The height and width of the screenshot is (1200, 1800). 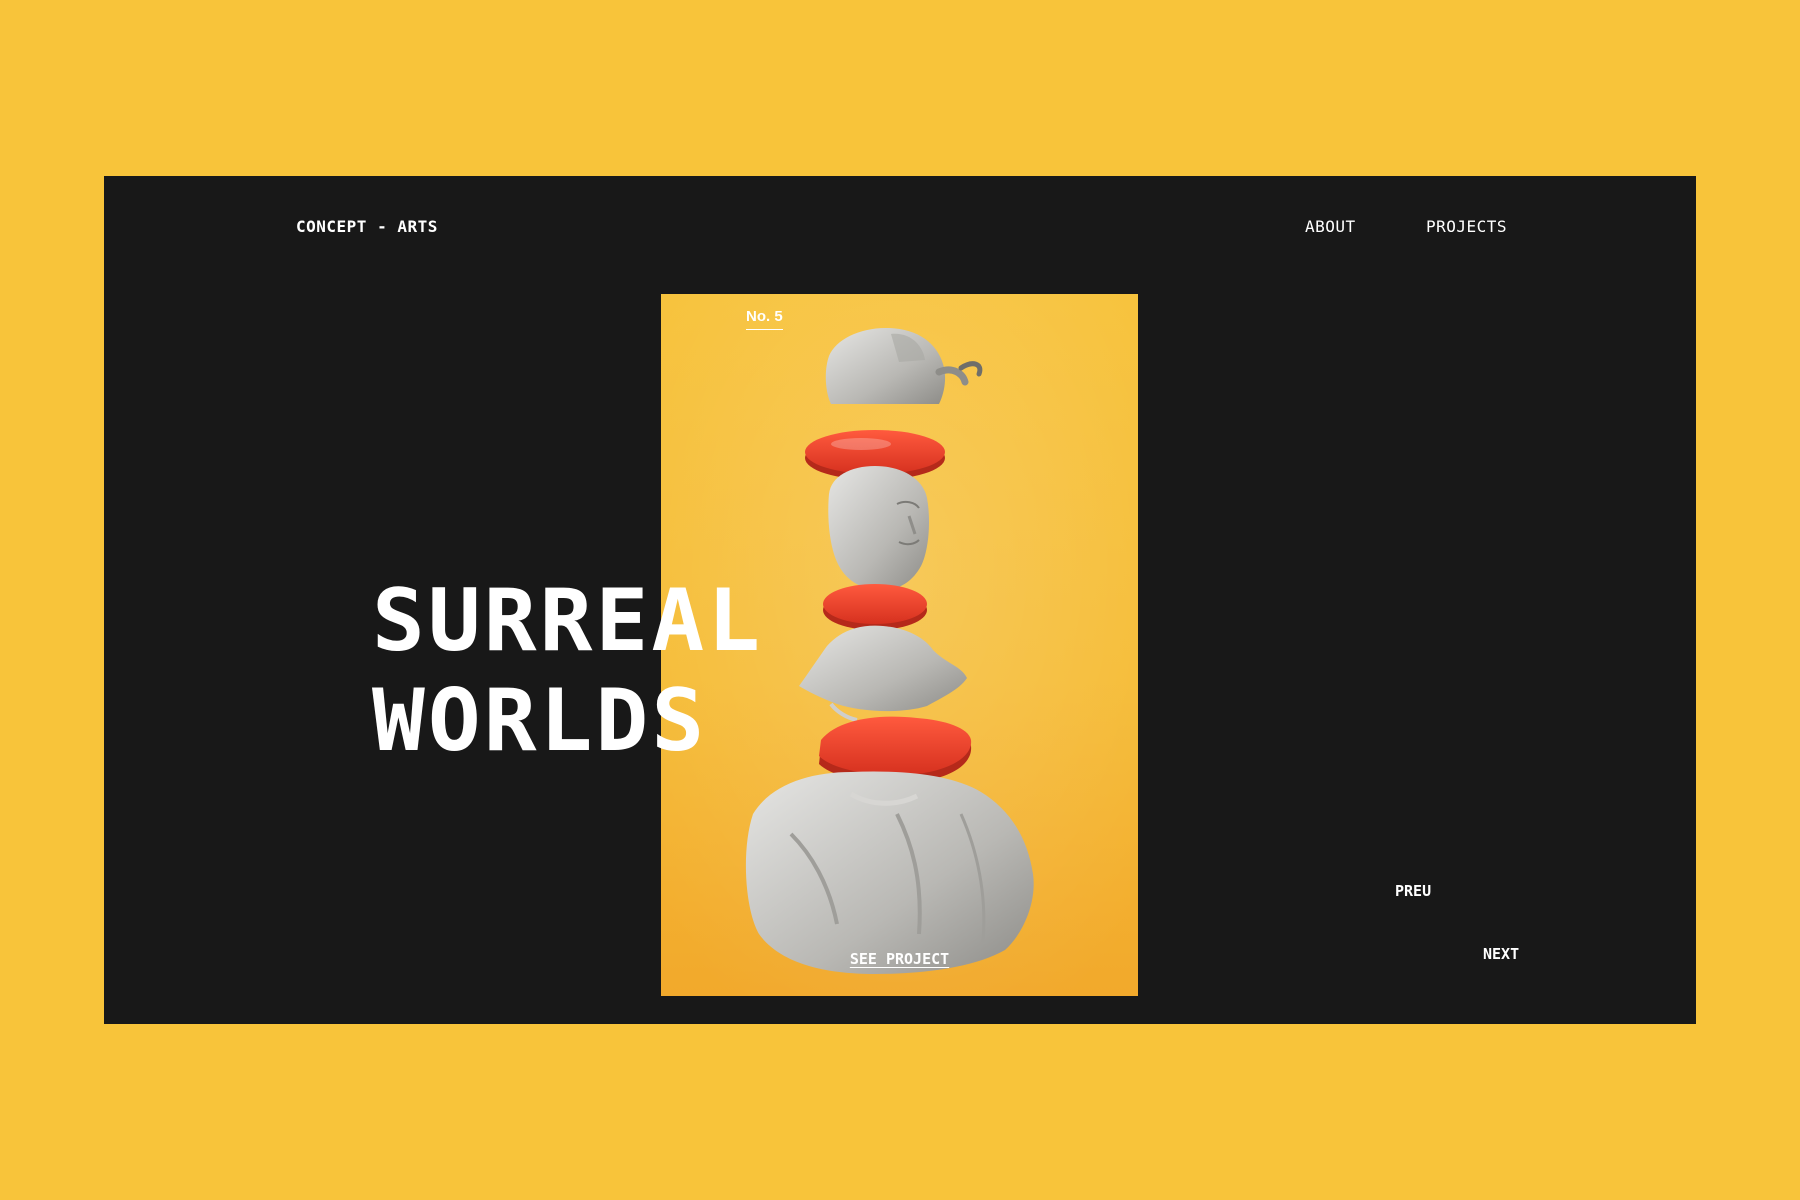 I want to click on hero-title: SURREAL WORLDS, so click(x=567, y=671).